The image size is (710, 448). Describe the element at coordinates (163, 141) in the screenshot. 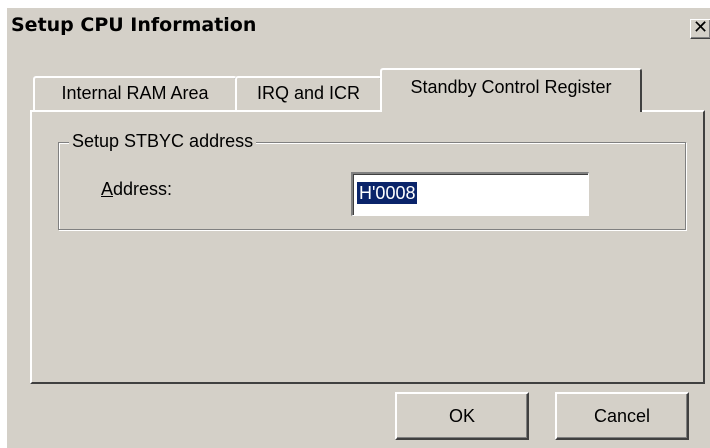

I see `group-label: Setup STBYC address` at that location.